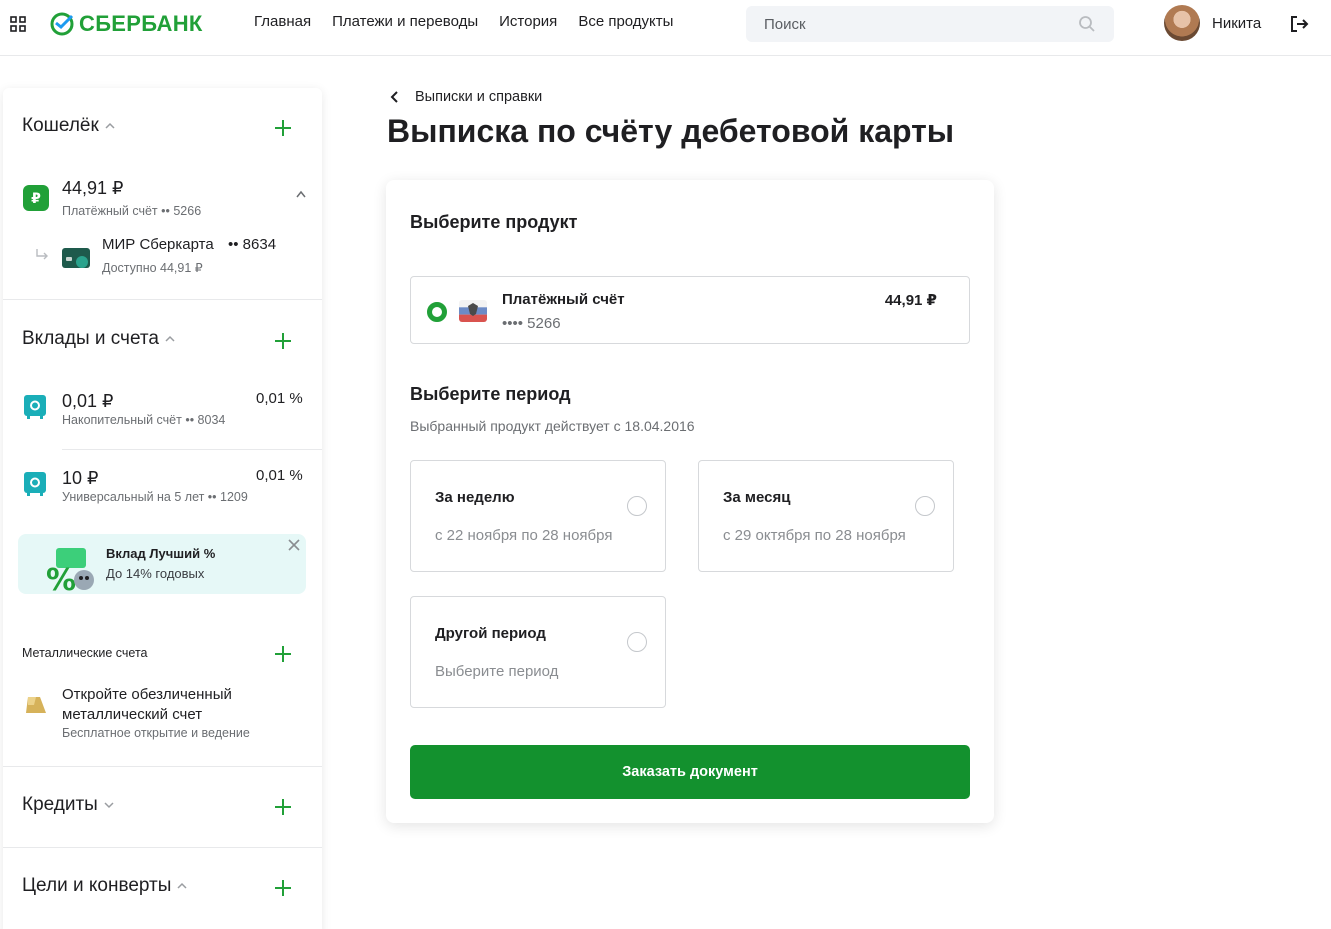 This screenshot has height=929, width=1331. Describe the element at coordinates (141, 23) in the screenshot. I see `logo-text: СБЕРБАНК` at that location.